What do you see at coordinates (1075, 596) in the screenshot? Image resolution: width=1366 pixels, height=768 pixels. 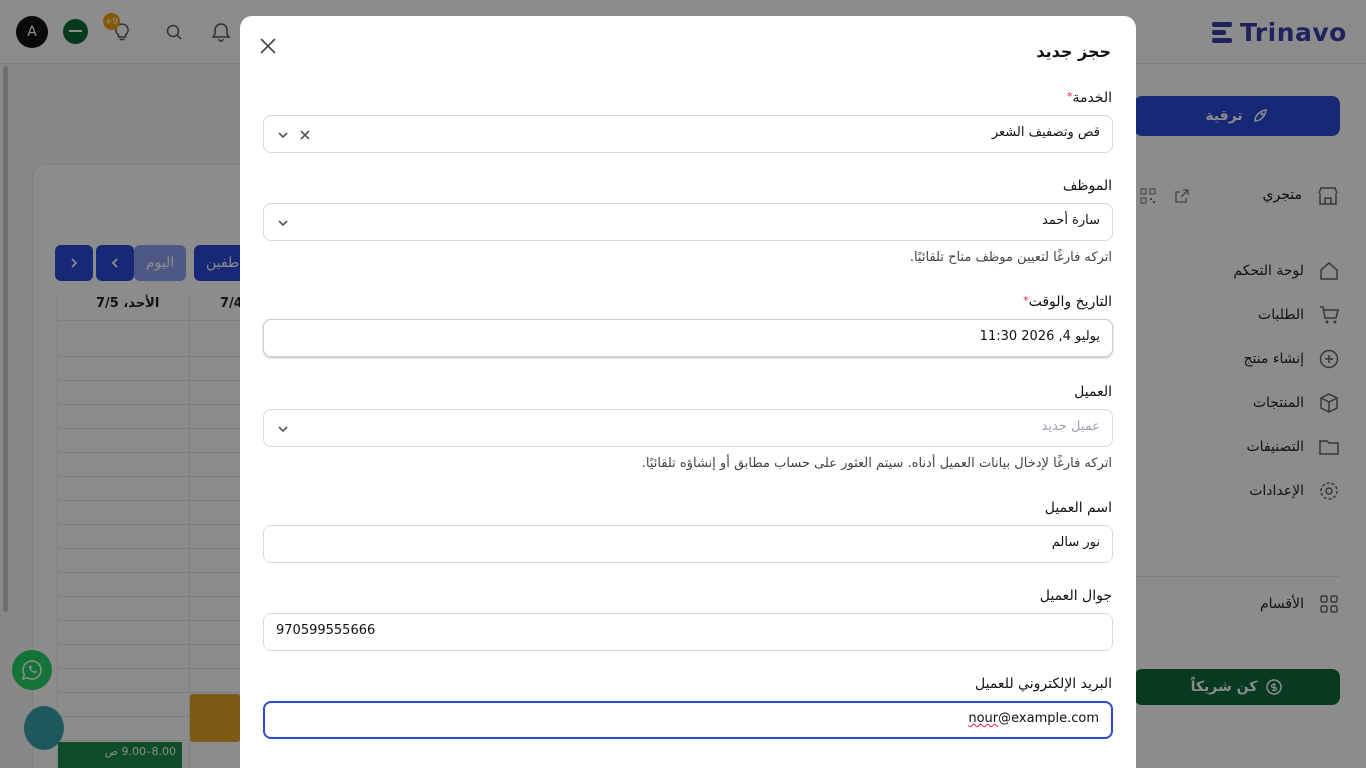 I see `customer-phone-label: جوال العميل` at bounding box center [1075, 596].